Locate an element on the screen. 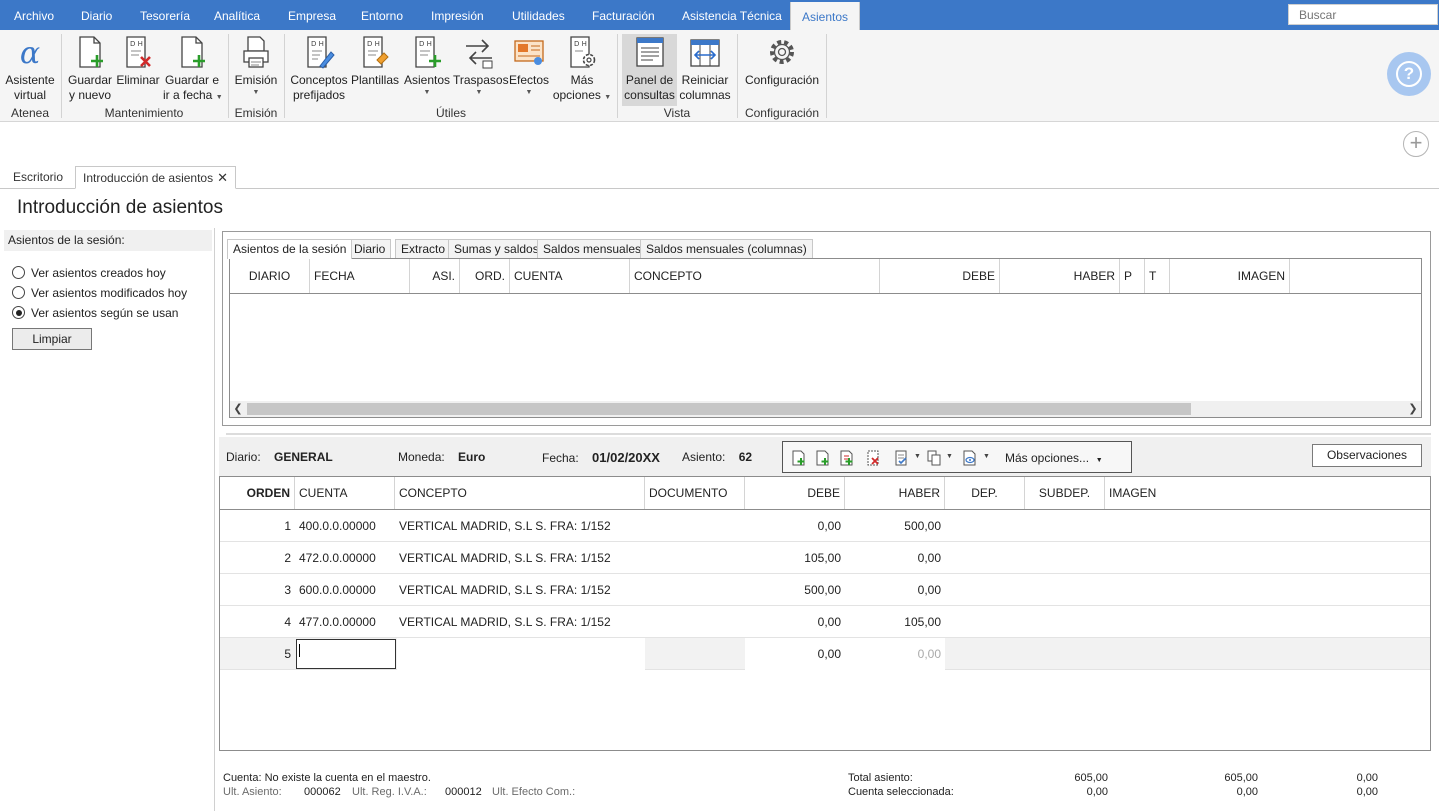 The width and height of the screenshot is (1439, 811). splitter is located at coordinates (828, 434).